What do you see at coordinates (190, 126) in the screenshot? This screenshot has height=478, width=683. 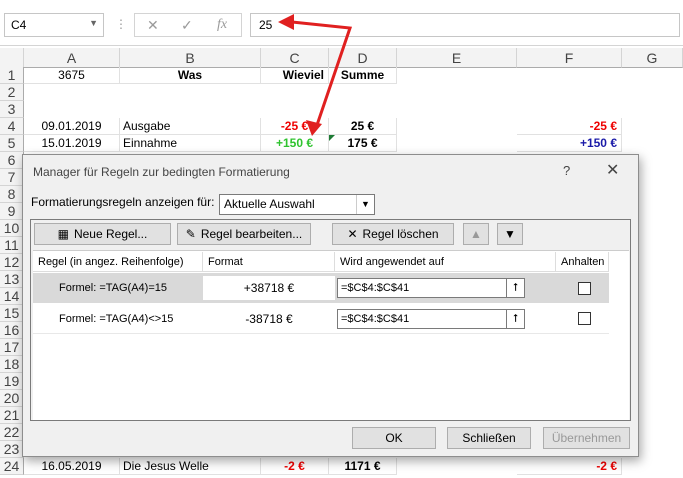 I see `cell-b4: Ausgabe` at bounding box center [190, 126].